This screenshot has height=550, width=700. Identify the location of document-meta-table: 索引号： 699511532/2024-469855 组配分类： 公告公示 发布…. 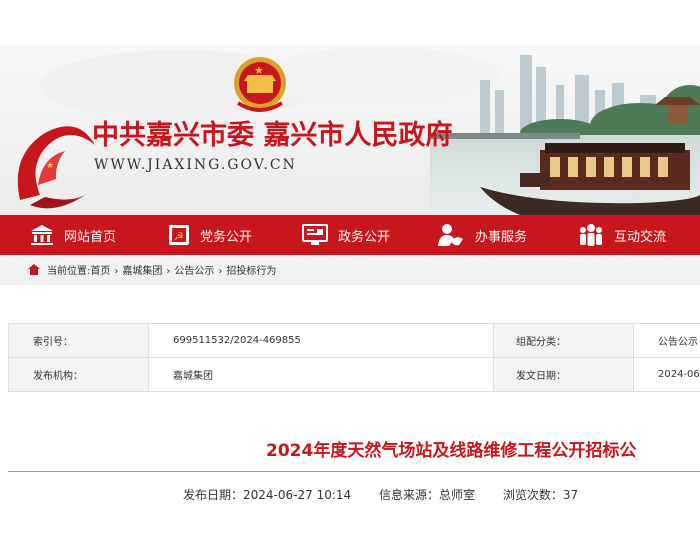
(354, 357).